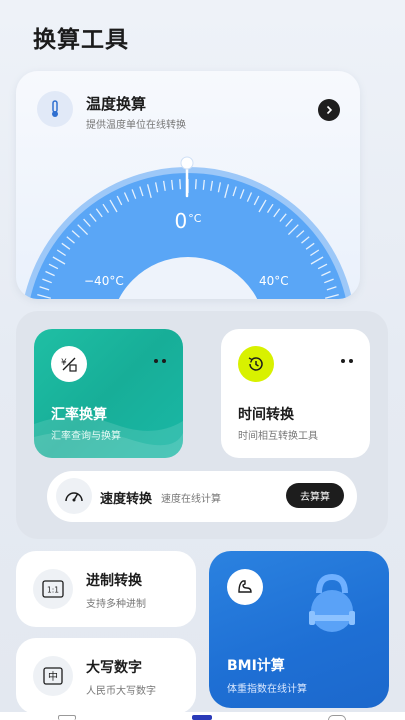  What do you see at coordinates (202, 717) in the screenshot?
I see `tab-tools-icon` at bounding box center [202, 717].